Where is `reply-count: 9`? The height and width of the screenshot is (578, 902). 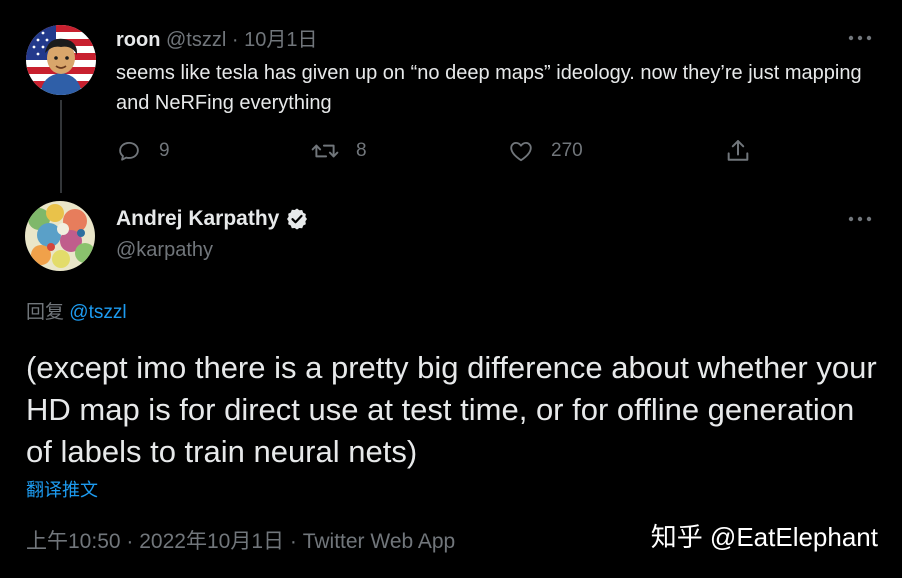
reply-count: 9 is located at coordinates (164, 150).